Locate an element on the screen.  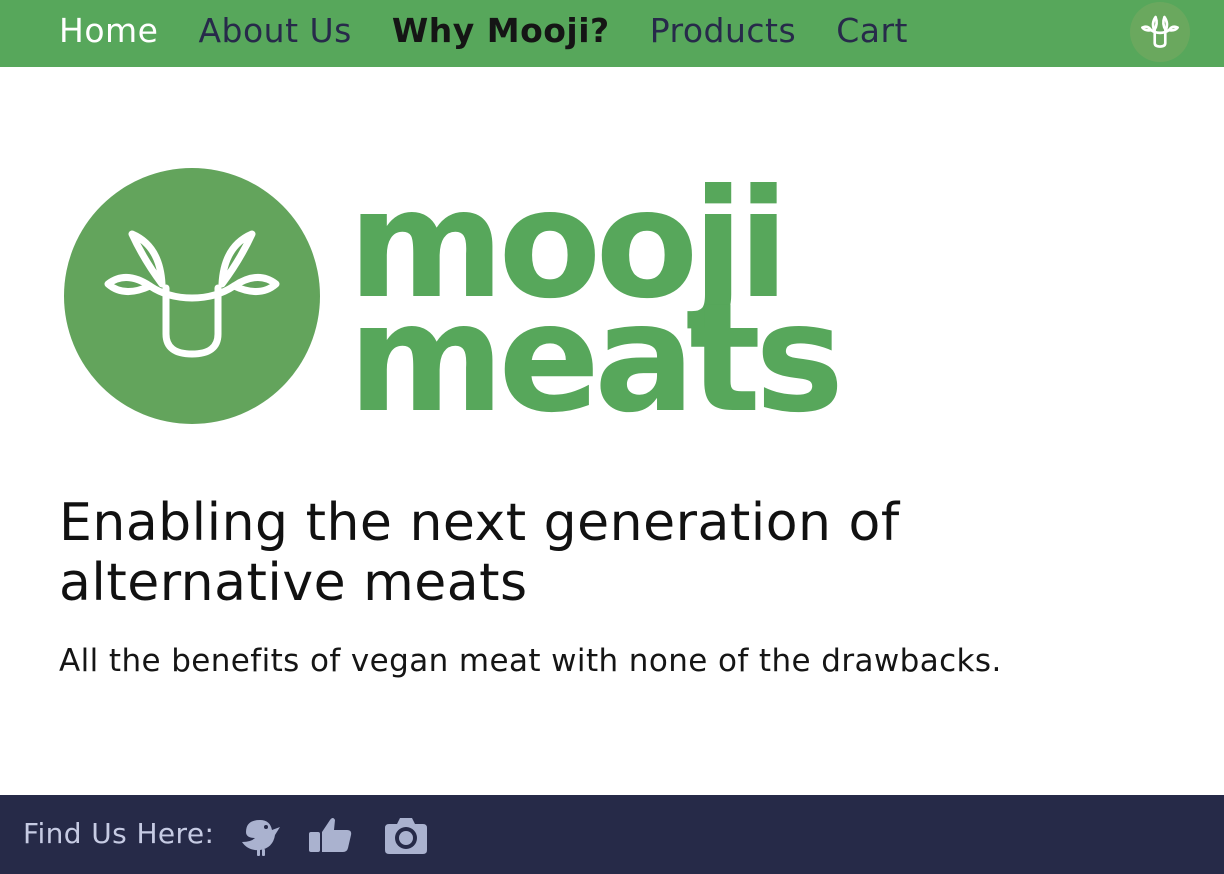
logo-wordmark-line2: meats is located at coordinates (593, 357).